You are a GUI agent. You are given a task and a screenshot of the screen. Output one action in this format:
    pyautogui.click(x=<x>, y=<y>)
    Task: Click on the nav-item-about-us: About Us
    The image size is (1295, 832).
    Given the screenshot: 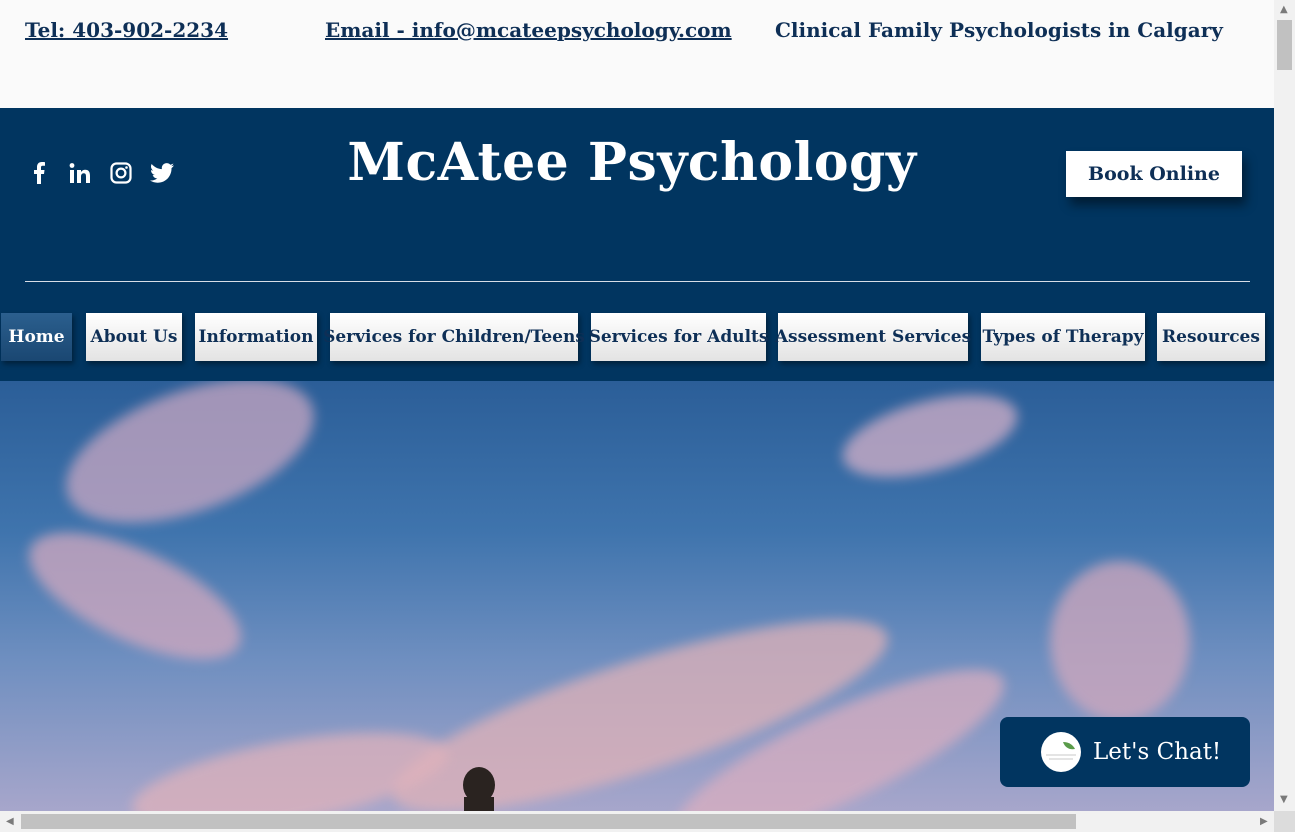 What is the action you would take?
    pyautogui.click(x=134, y=337)
    